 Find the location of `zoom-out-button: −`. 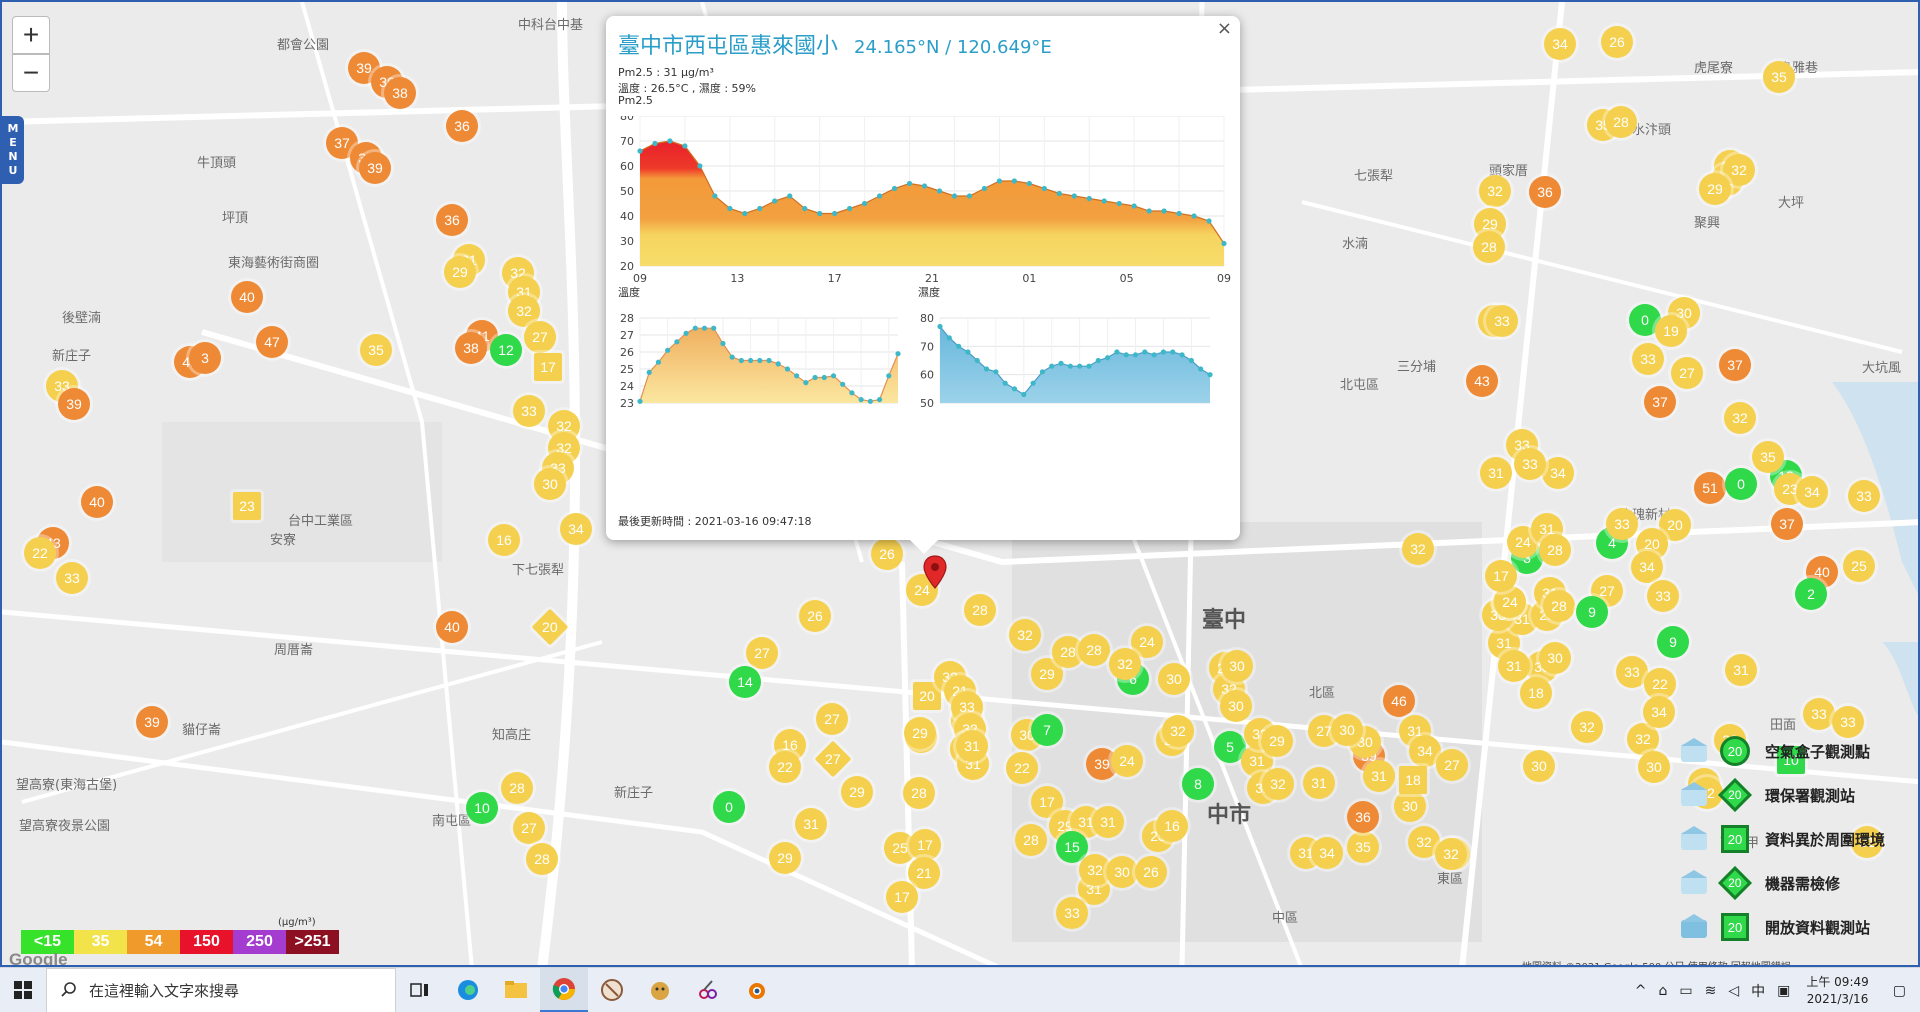

zoom-out-button: − is located at coordinates (31, 73).